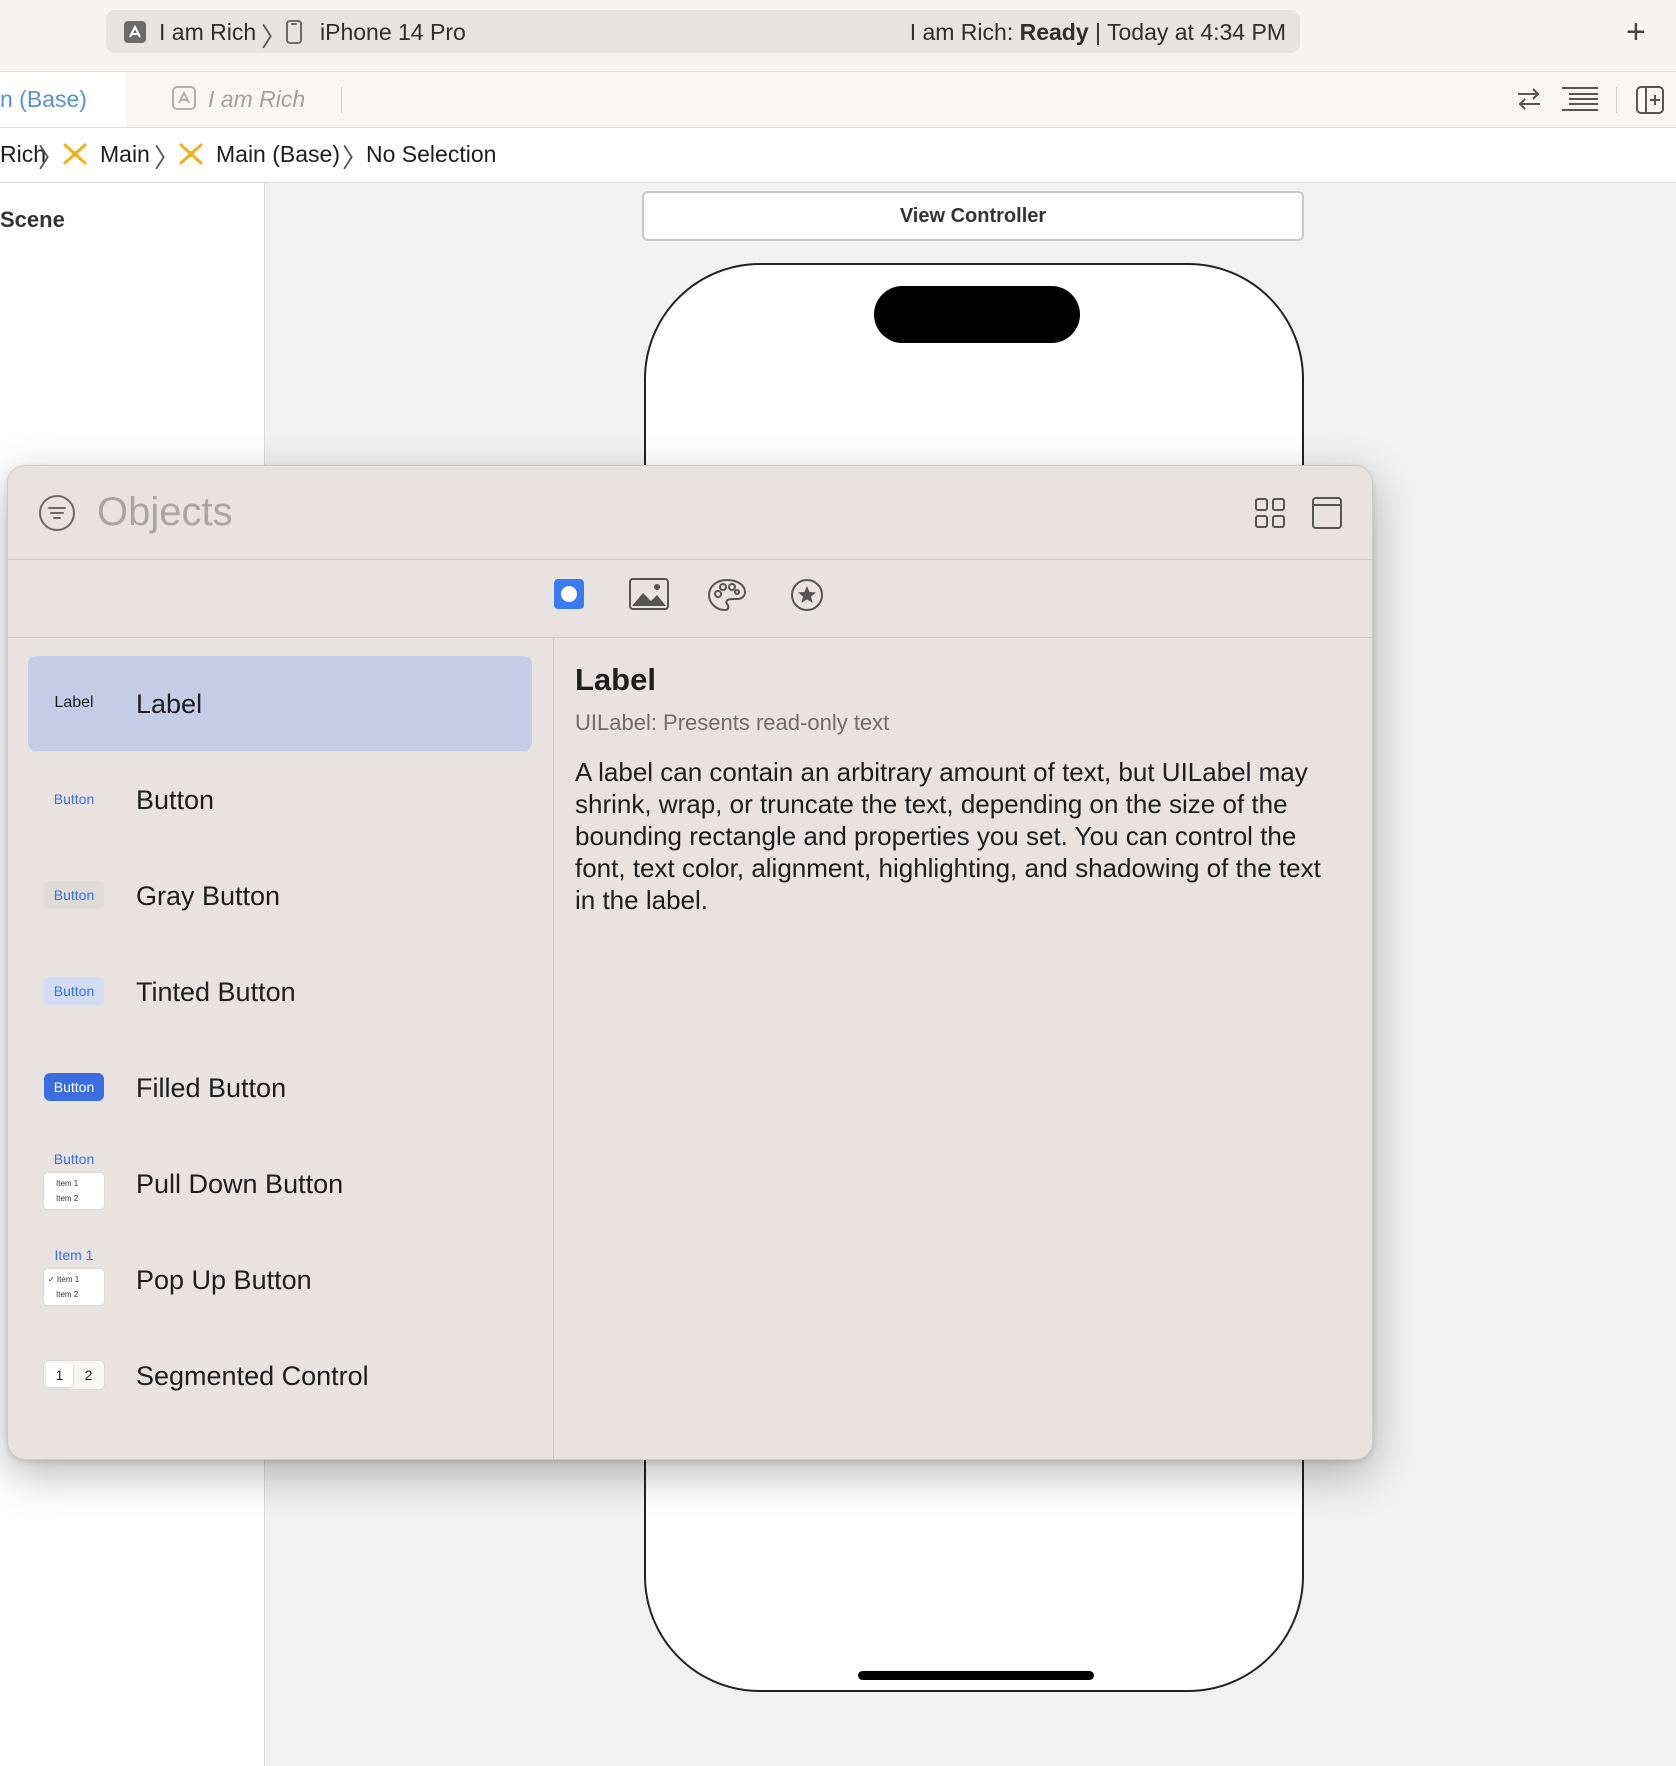  What do you see at coordinates (732, 722) in the screenshot?
I see `detail-subtitle: UILabel: Presents read-only text` at bounding box center [732, 722].